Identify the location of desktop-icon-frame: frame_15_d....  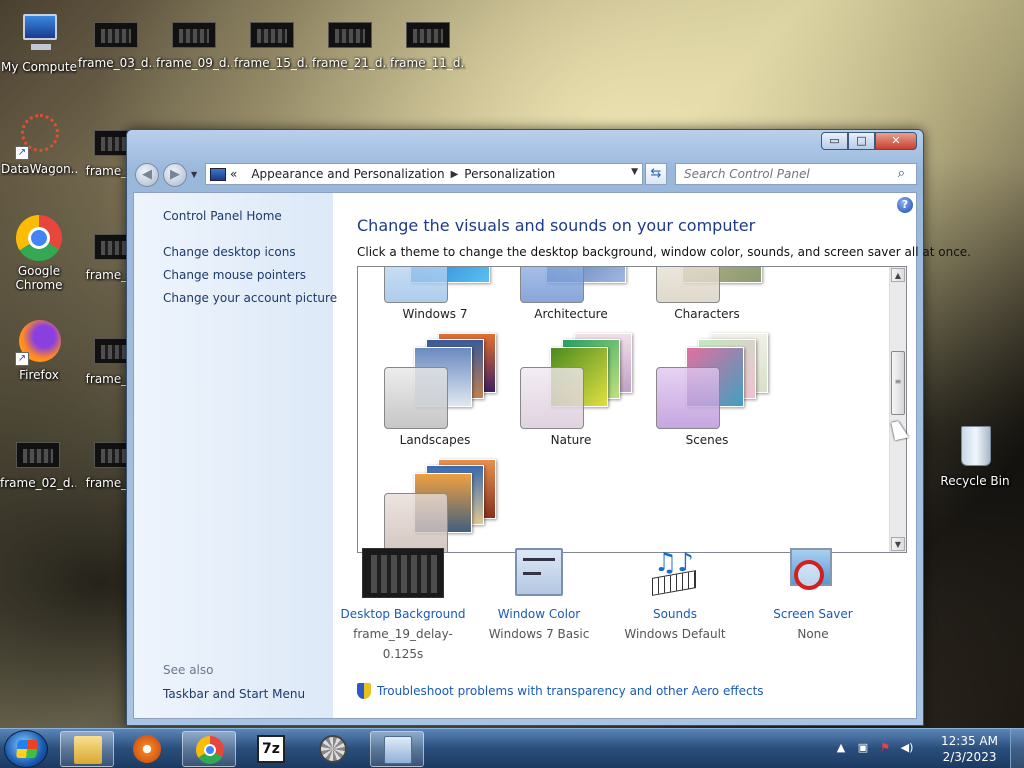
(272, 40).